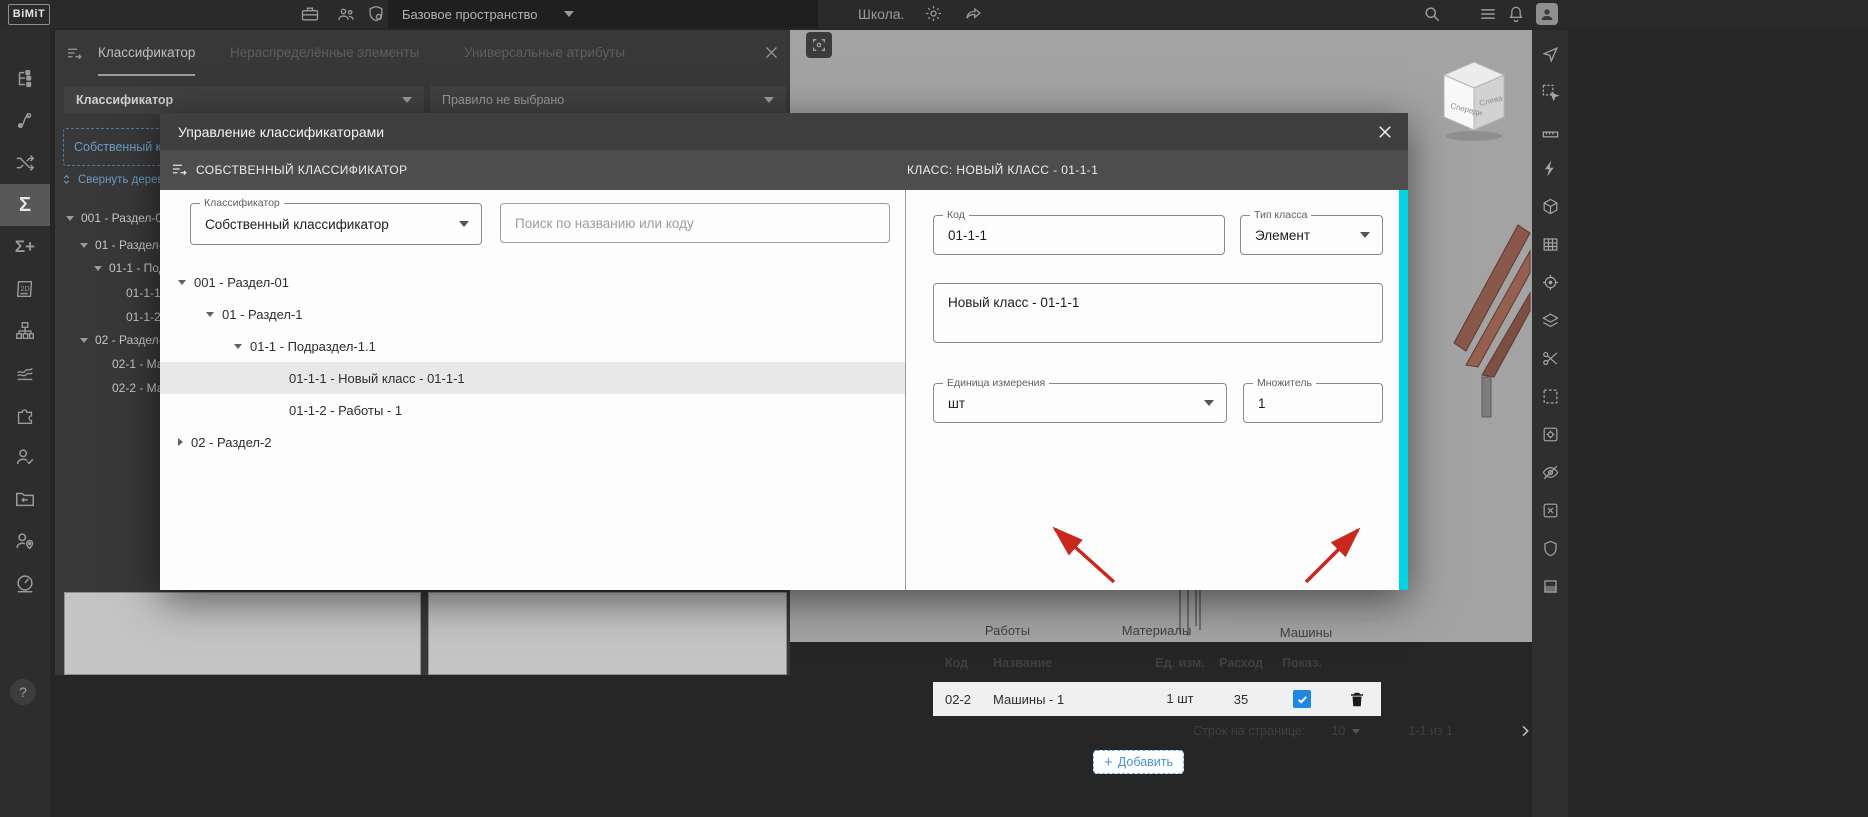 The height and width of the screenshot is (817, 1868). I want to click on list-icon, so click(1488, 14).